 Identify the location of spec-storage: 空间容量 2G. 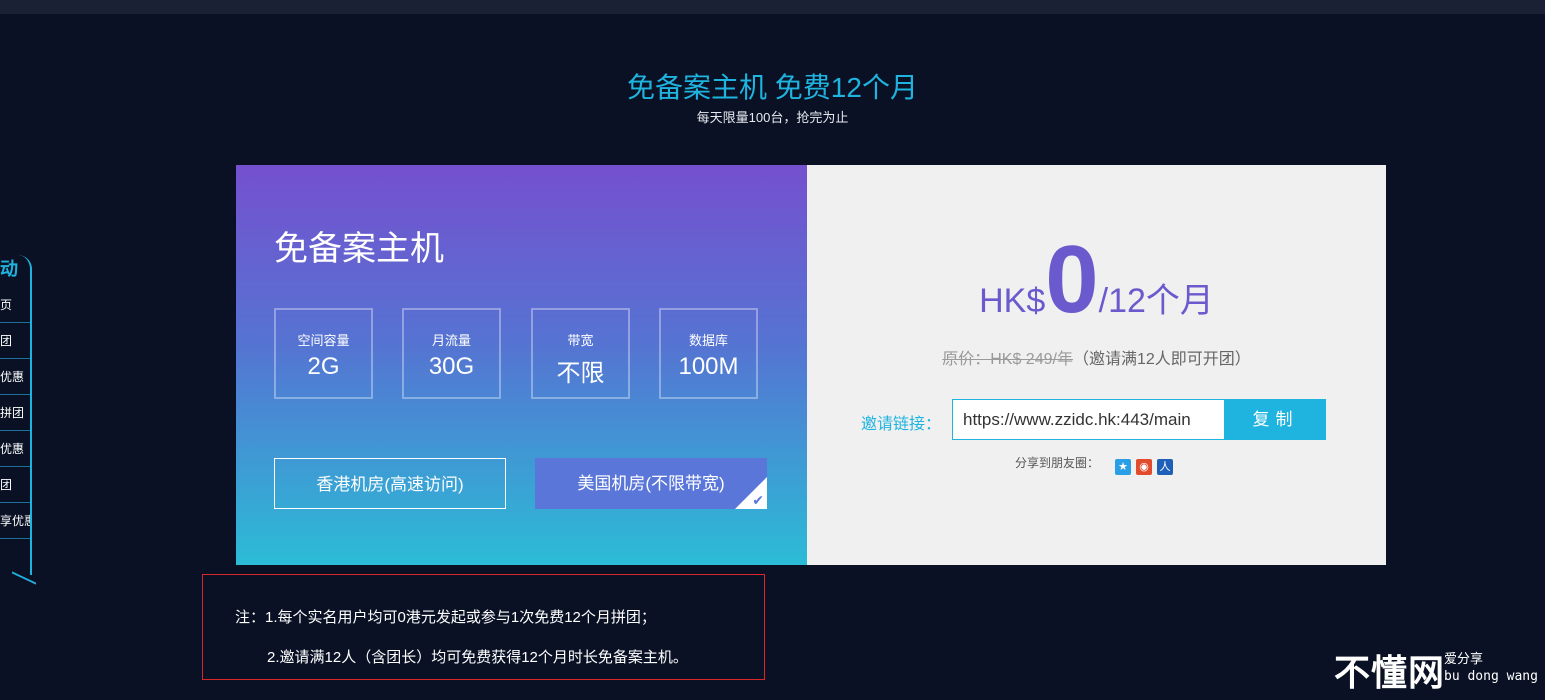
(323, 353).